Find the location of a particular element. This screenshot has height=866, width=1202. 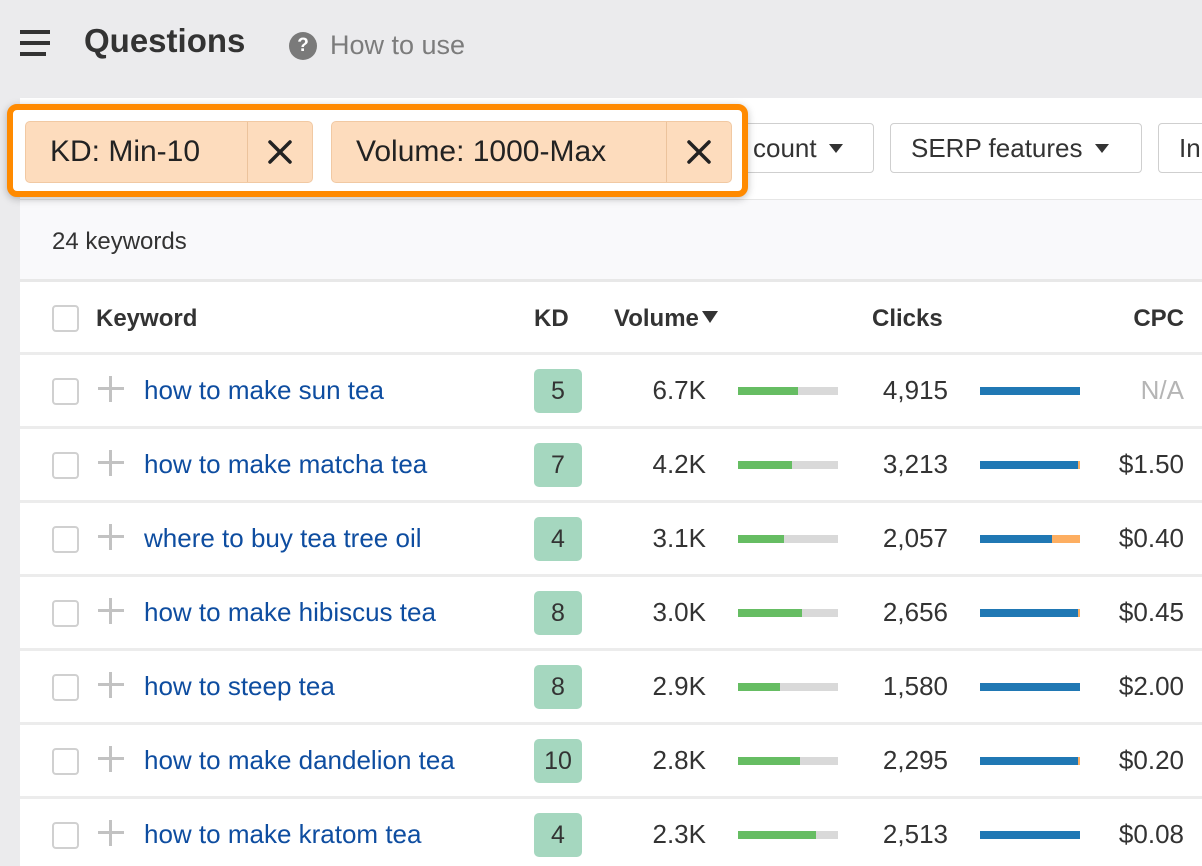

top-bar: Questions ? How to use is located at coordinates (601, 48).